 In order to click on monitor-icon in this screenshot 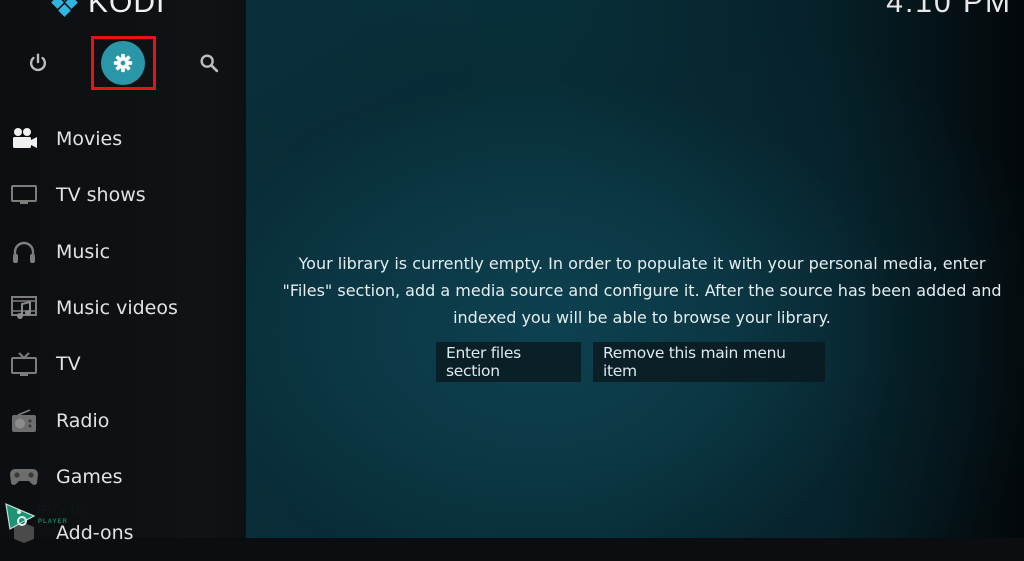, I will do `click(24, 195)`.